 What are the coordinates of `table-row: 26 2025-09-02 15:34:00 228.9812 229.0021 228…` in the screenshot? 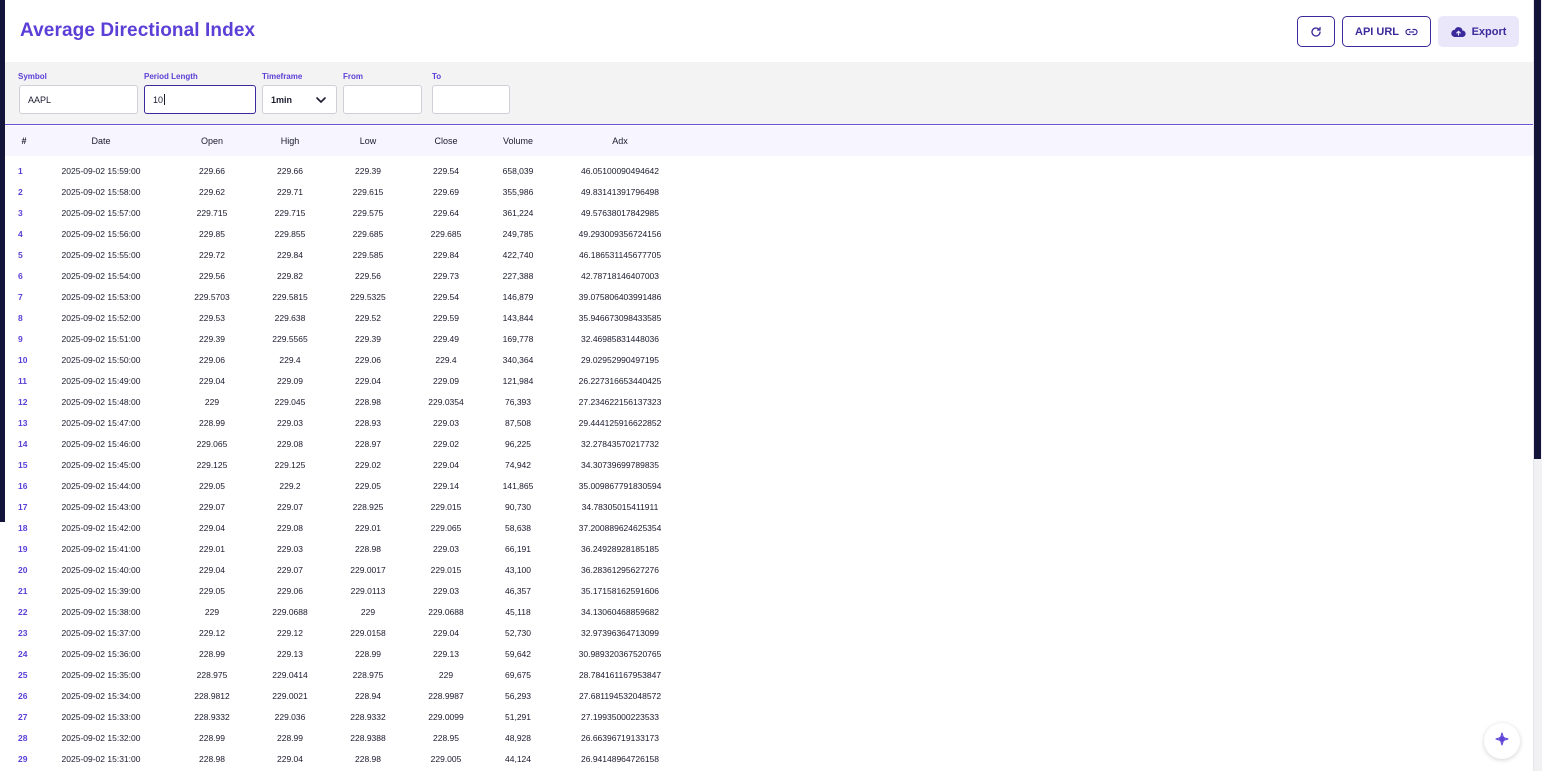 It's located at (769, 701).